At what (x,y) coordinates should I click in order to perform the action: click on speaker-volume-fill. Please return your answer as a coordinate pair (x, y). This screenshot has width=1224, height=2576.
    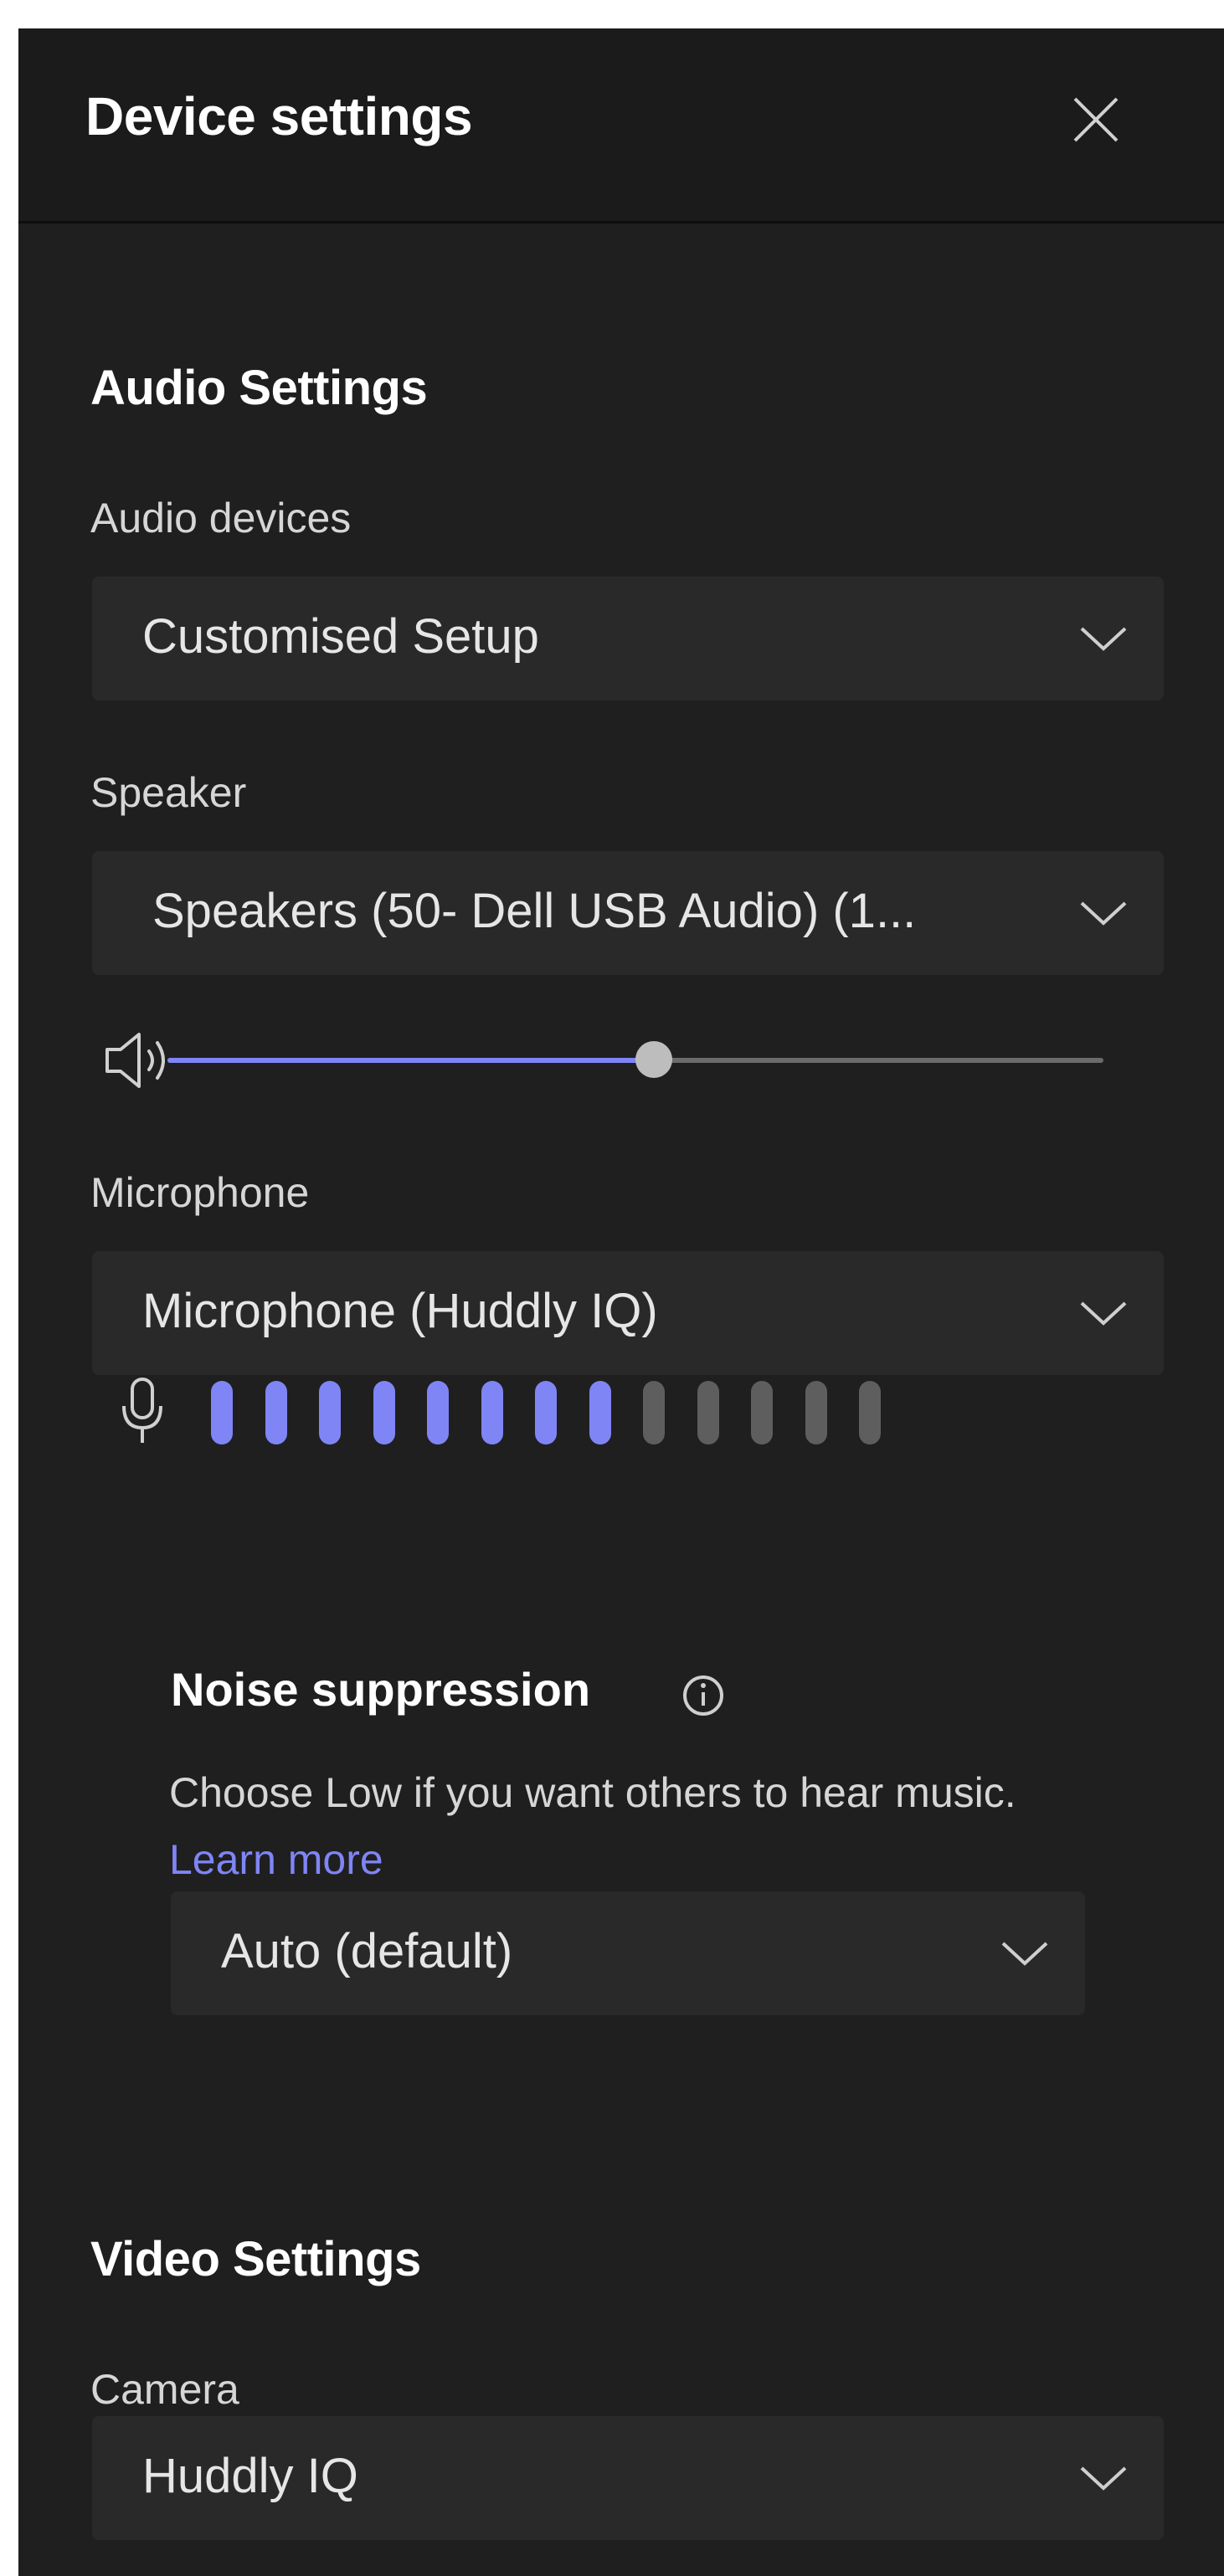
    Looking at the image, I should click on (411, 1060).